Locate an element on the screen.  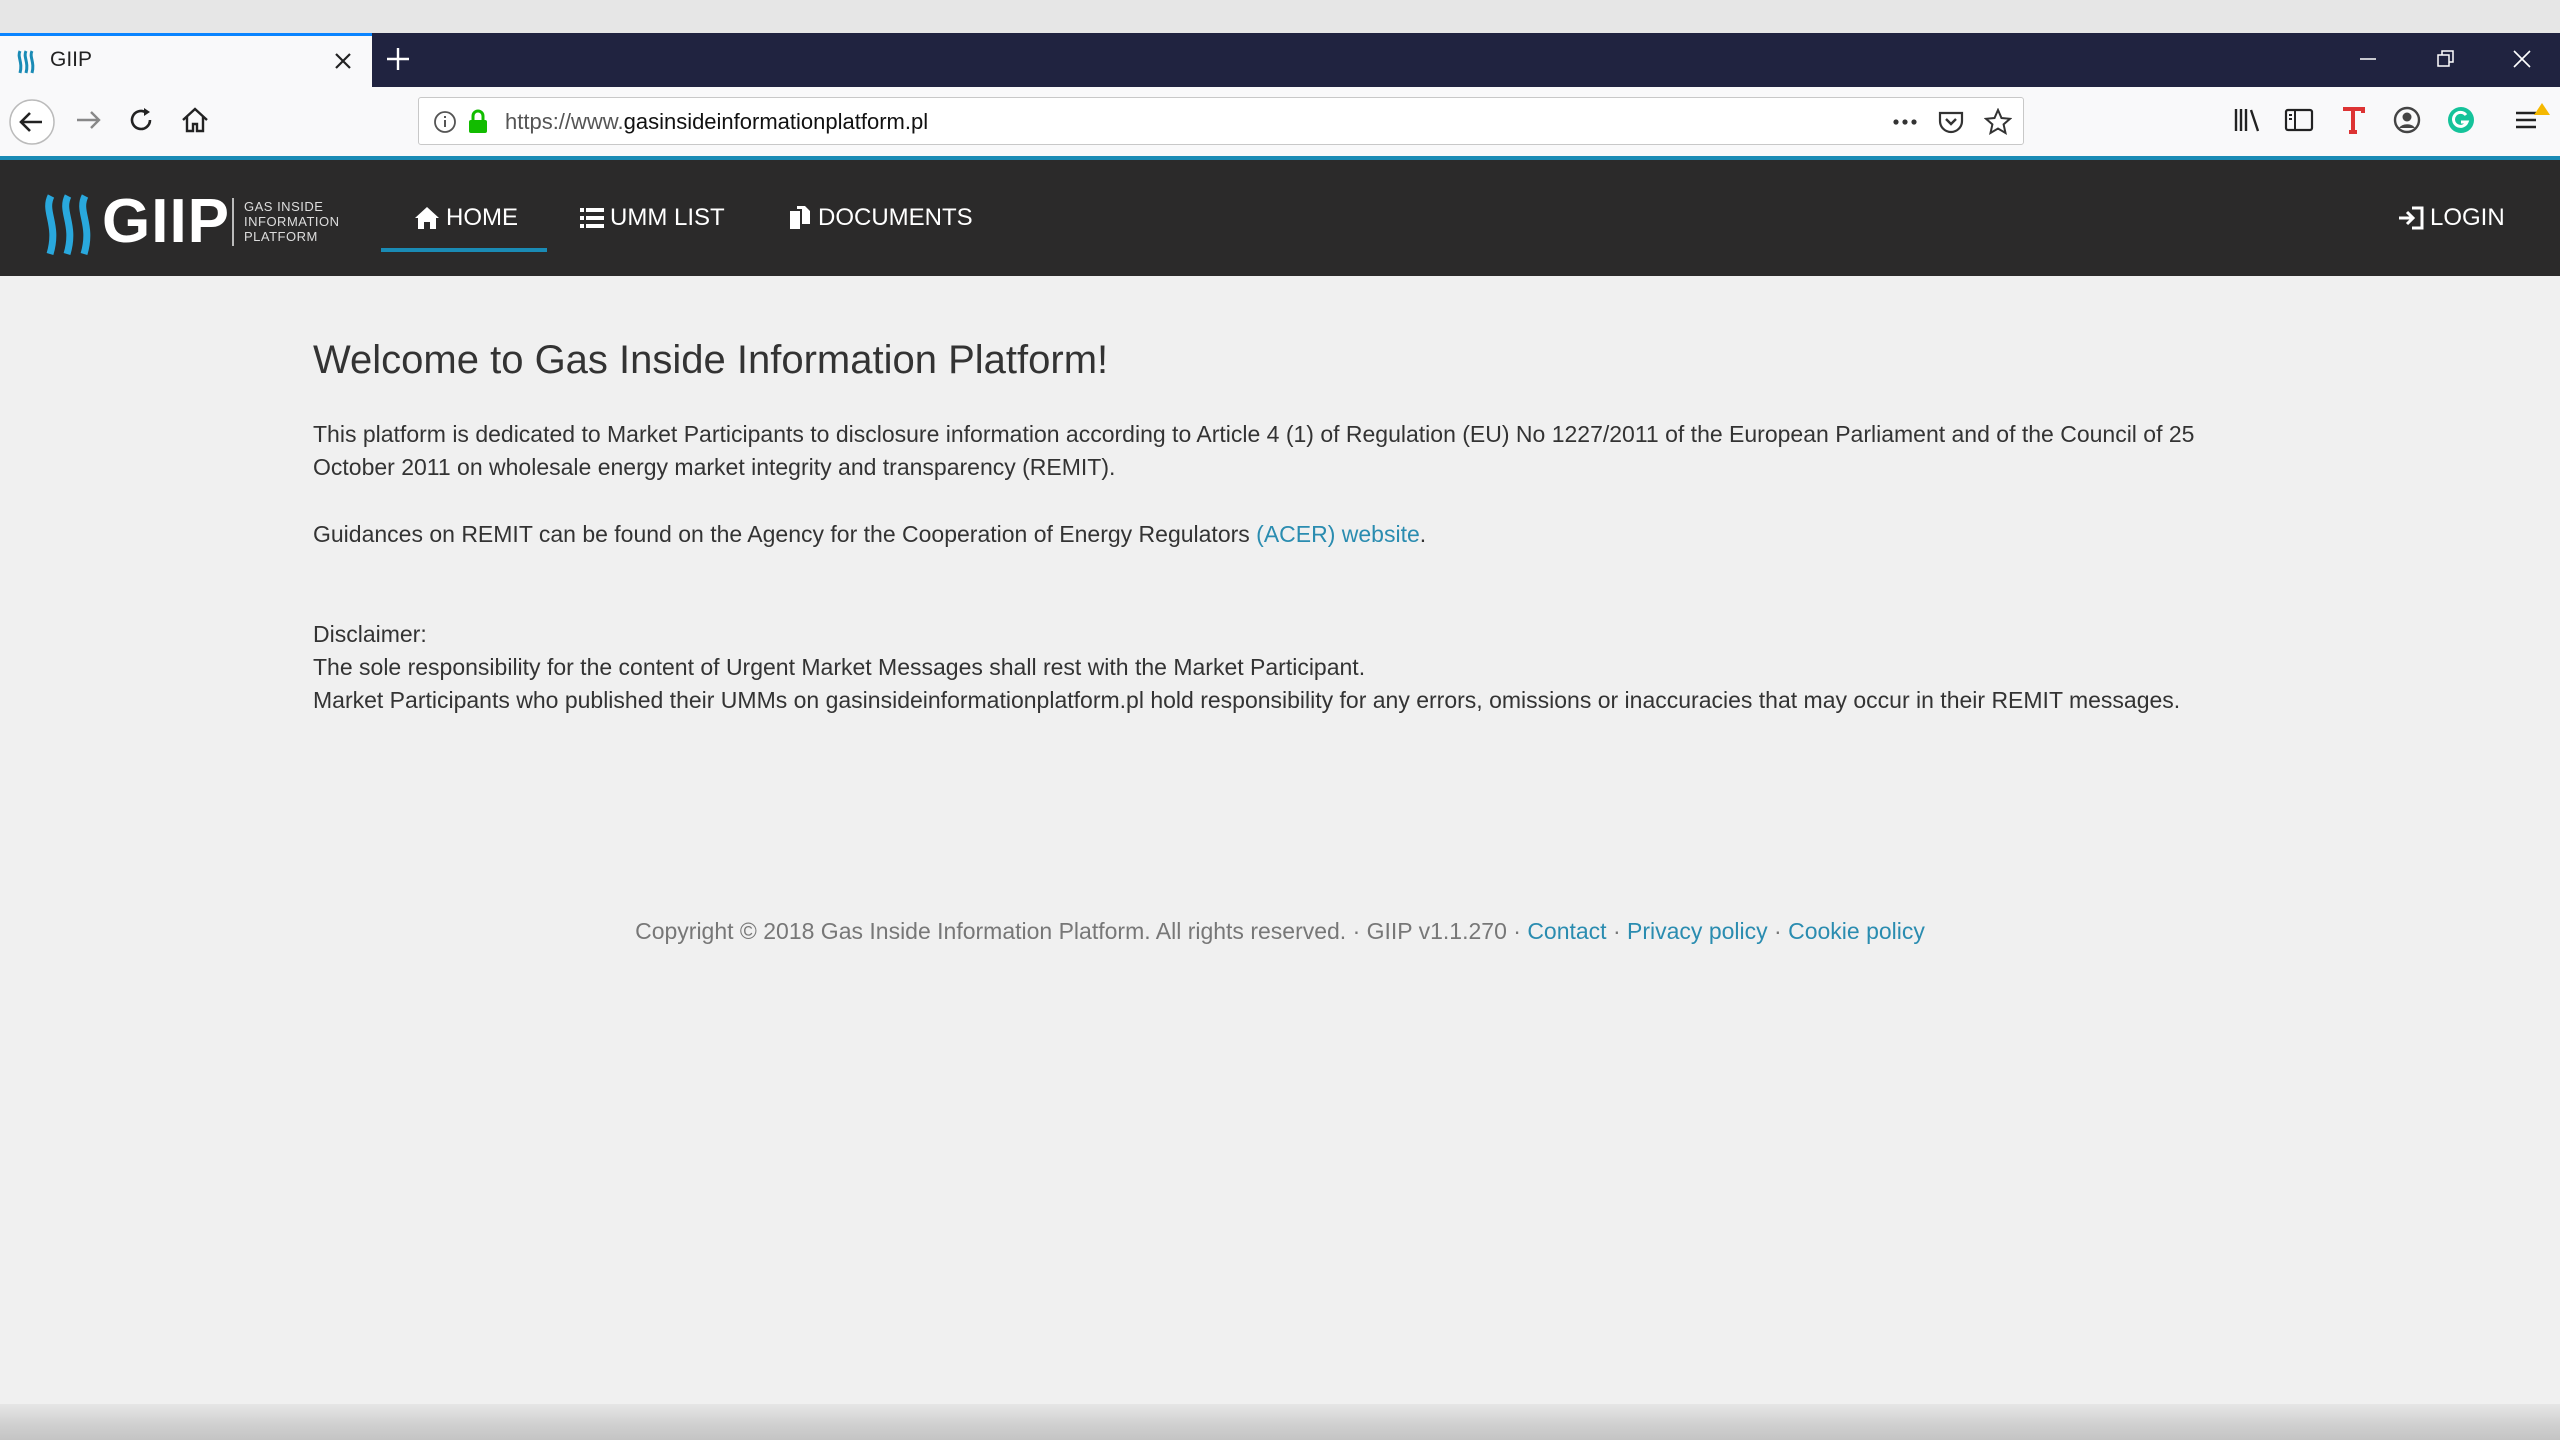
nav-documents-label: DOCUMENTS is located at coordinates (895, 217).